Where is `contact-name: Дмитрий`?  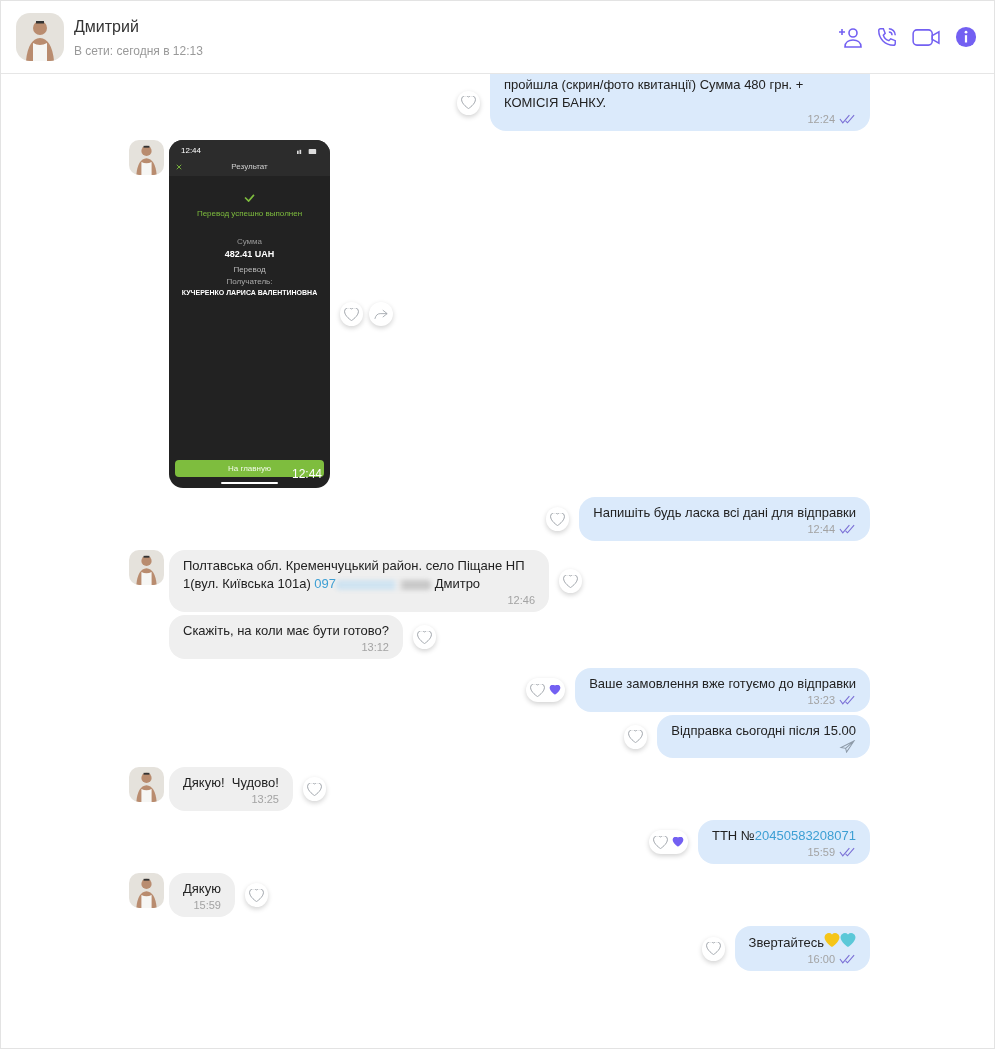 contact-name: Дмитрий is located at coordinates (107, 26).